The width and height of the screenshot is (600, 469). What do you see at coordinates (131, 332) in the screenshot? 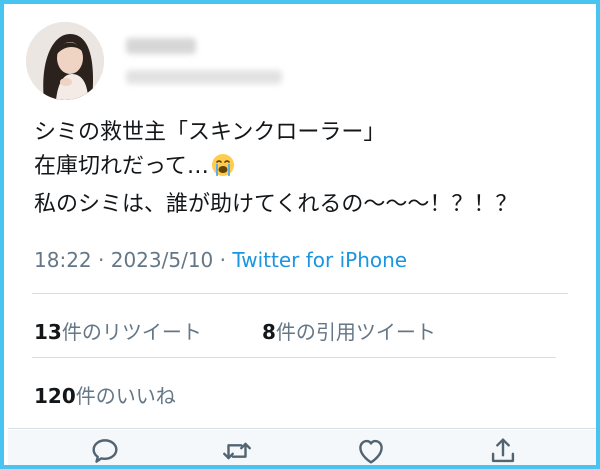
I see `retweet-count-label: 件のリツイート` at bounding box center [131, 332].